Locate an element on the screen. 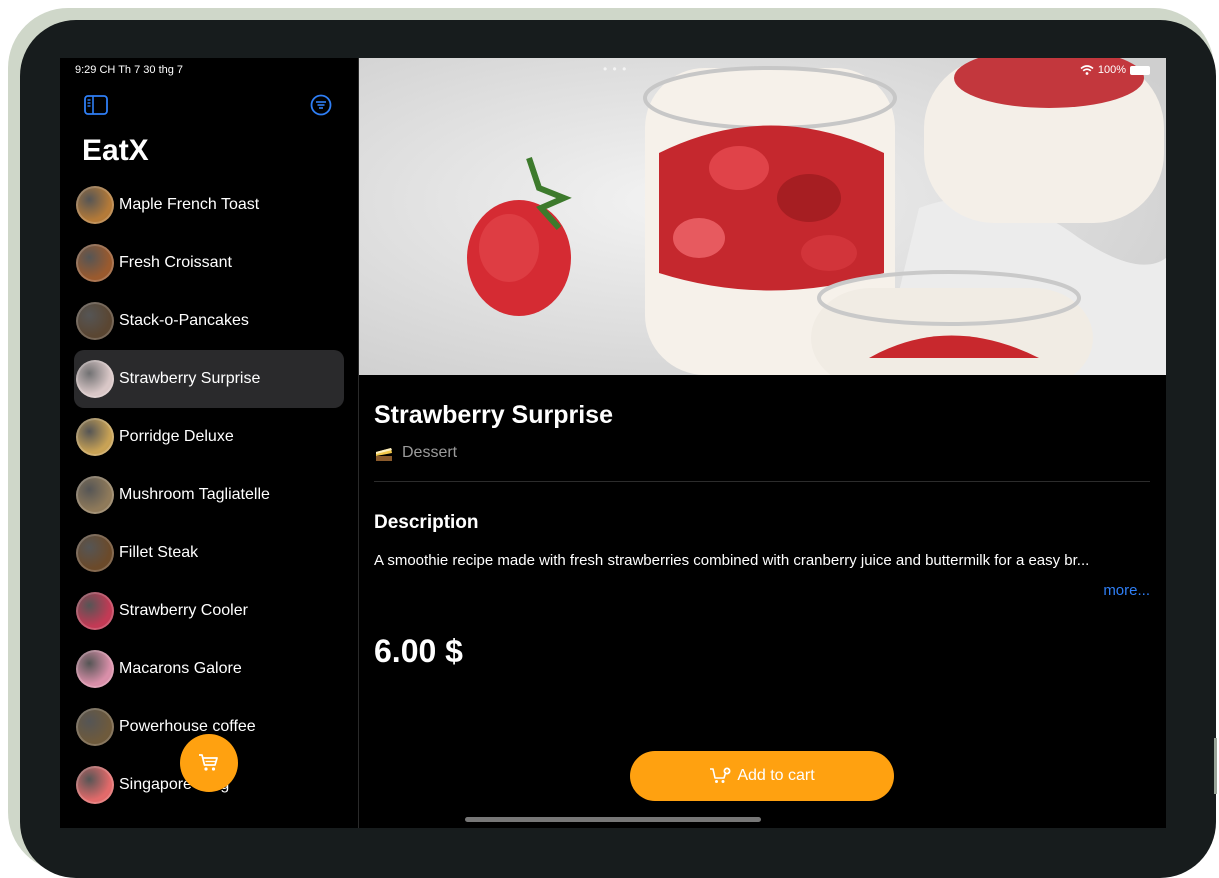 The width and height of the screenshot is (1219, 878). add-to-cart-label: Add to cart is located at coordinates (776, 775).